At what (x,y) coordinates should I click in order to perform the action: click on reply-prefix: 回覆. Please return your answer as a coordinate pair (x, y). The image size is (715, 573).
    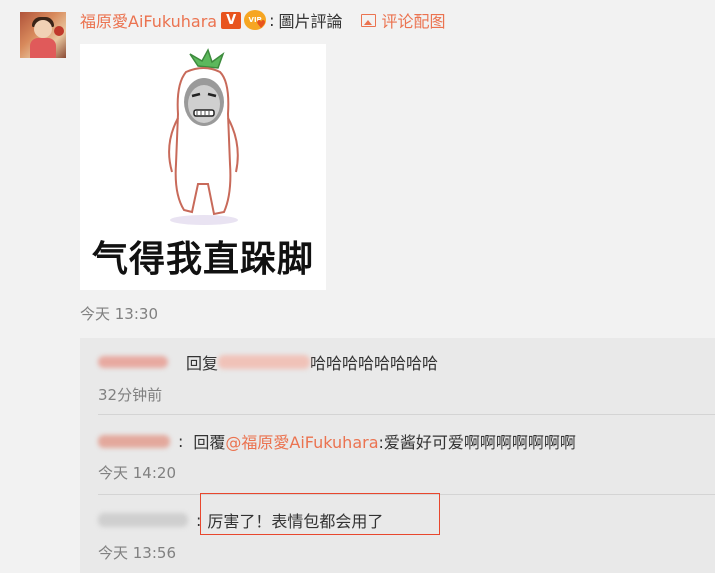
    Looking at the image, I should click on (209, 442).